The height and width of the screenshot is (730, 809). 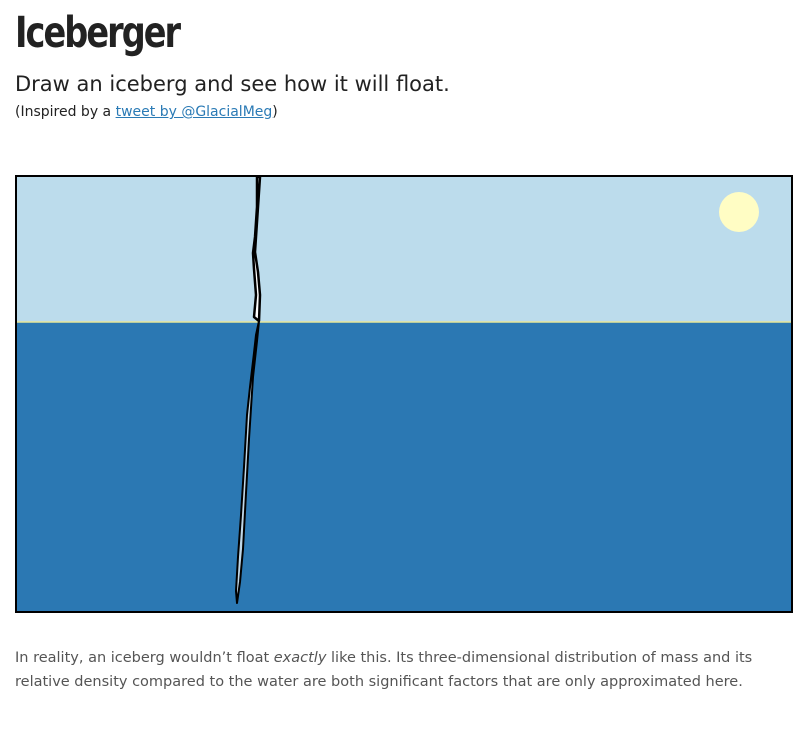 What do you see at coordinates (739, 212) in the screenshot?
I see `sun-icon` at bounding box center [739, 212].